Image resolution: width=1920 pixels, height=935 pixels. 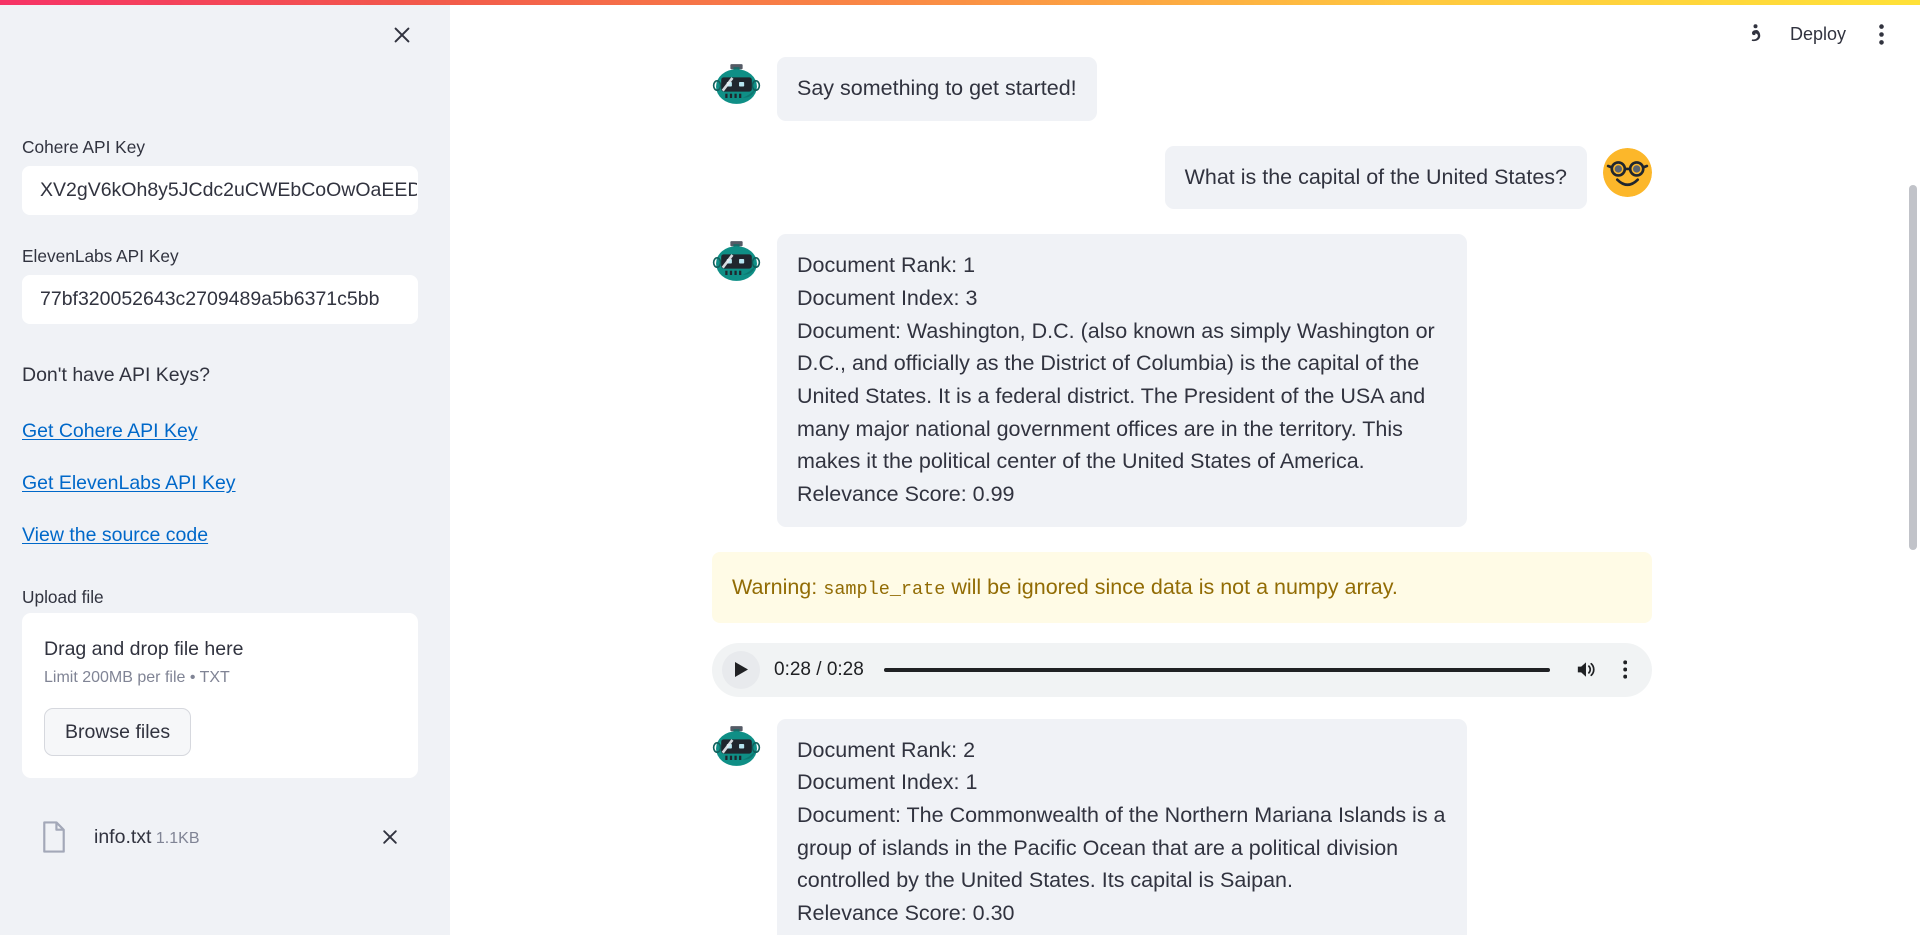 What do you see at coordinates (1585, 670) in the screenshot?
I see `volume-icon` at bounding box center [1585, 670].